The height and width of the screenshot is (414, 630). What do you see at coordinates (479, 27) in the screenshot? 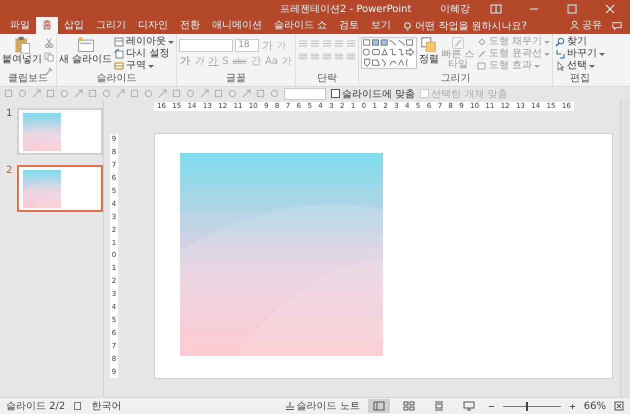
I see `tell-me-field: 어떤 작업을 원하시나요?` at bounding box center [479, 27].